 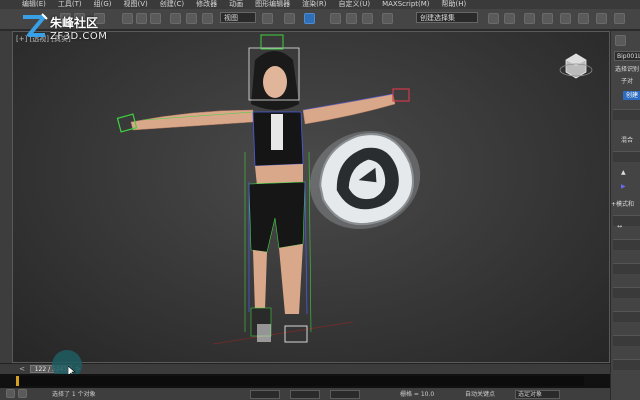 What do you see at coordinates (155, 18) in the screenshot?
I see `region-select-icon` at bounding box center [155, 18].